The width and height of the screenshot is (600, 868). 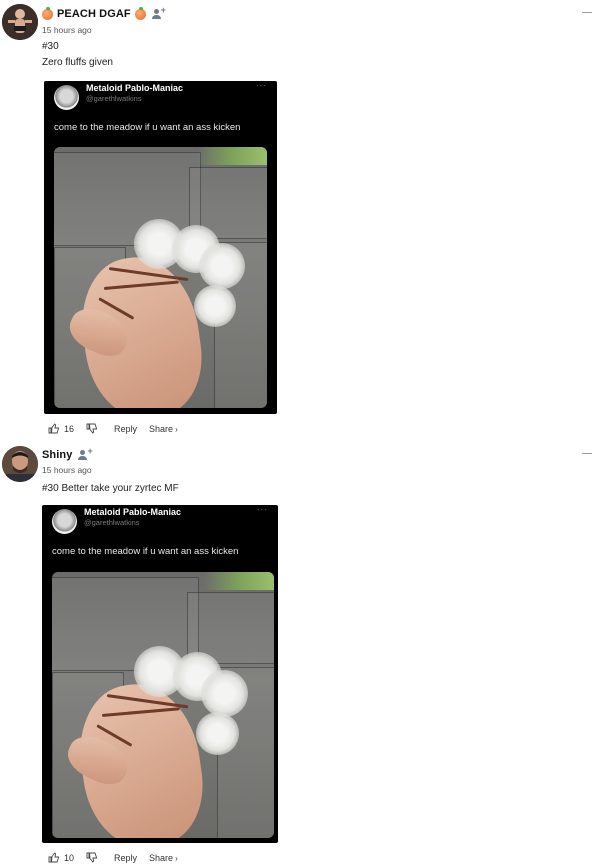 What do you see at coordinates (77, 62) in the screenshot?
I see `comment-text: Zero fluffs given` at bounding box center [77, 62].